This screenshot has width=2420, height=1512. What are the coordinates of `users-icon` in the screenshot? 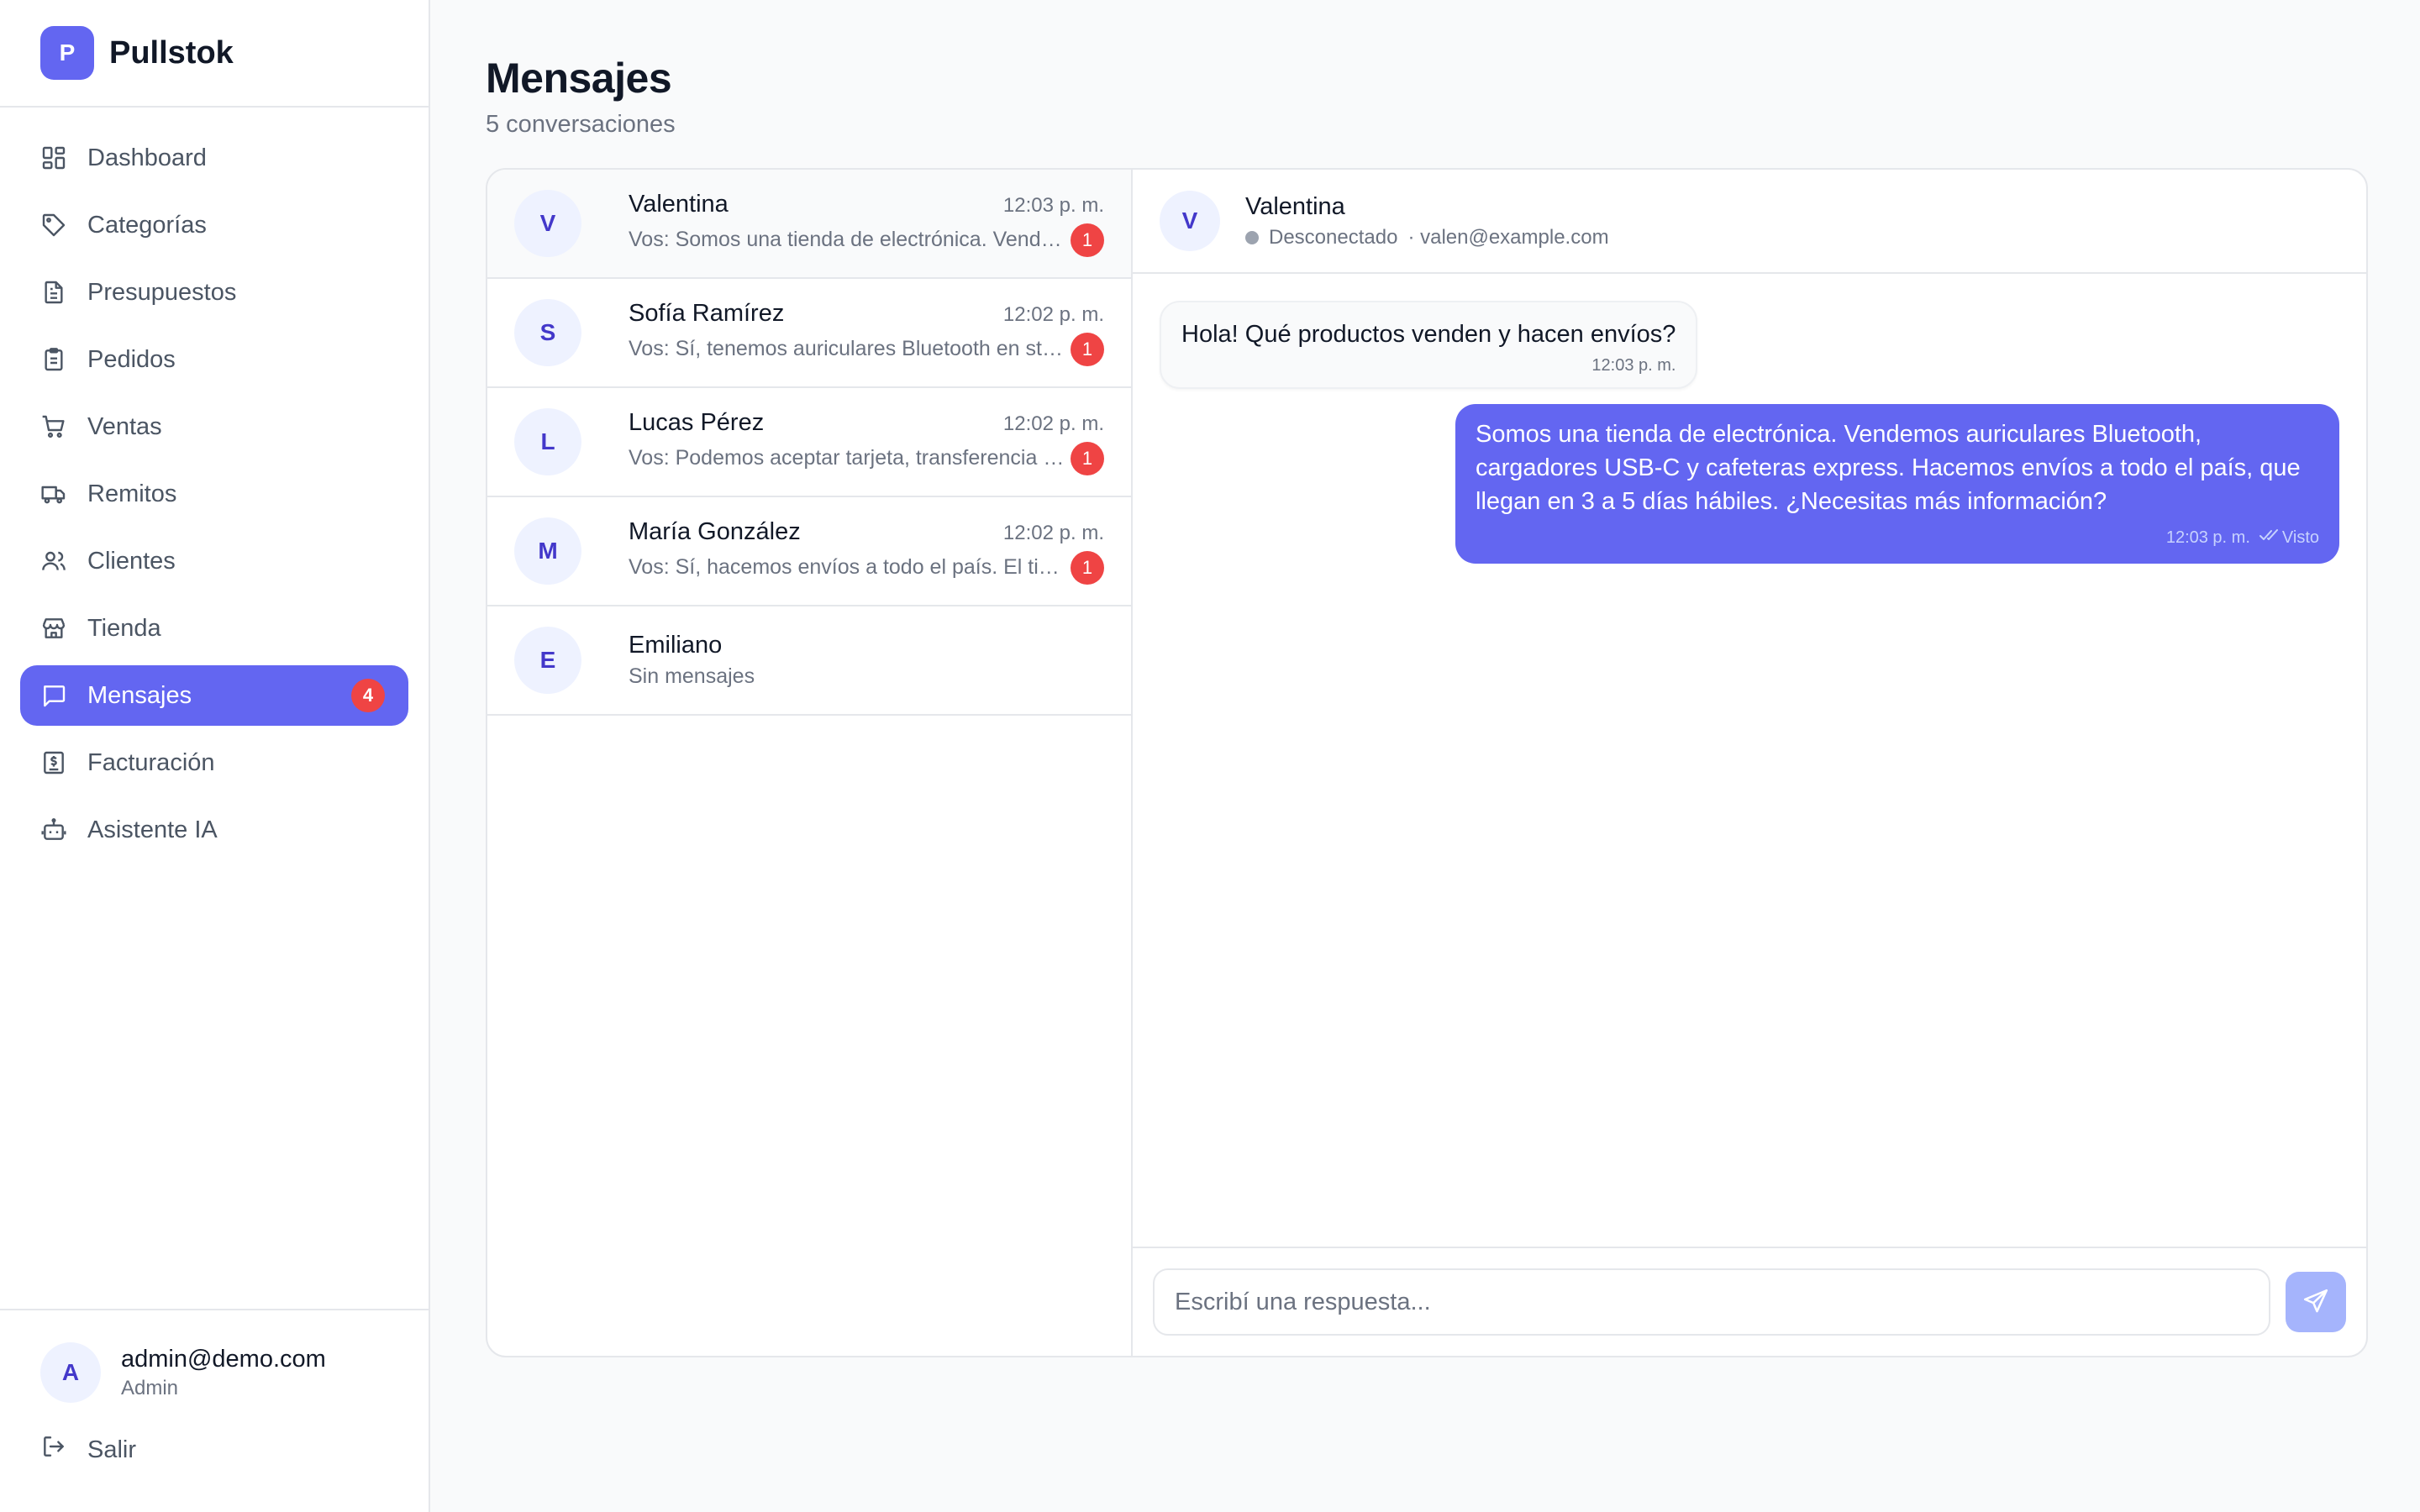 It's located at (53, 561).